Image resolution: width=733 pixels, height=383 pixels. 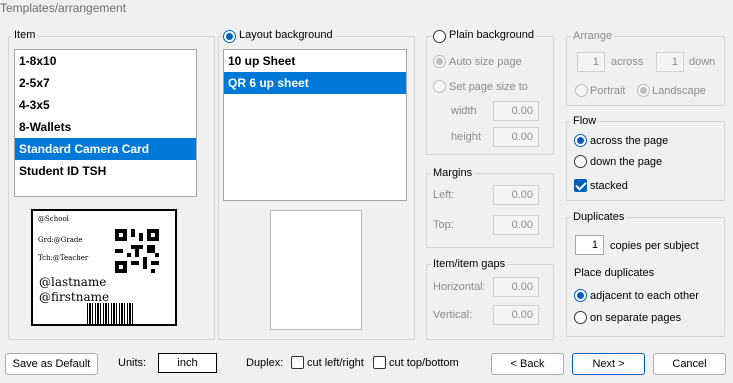 What do you see at coordinates (137, 251) in the screenshot?
I see `qr-code-icon` at bounding box center [137, 251].